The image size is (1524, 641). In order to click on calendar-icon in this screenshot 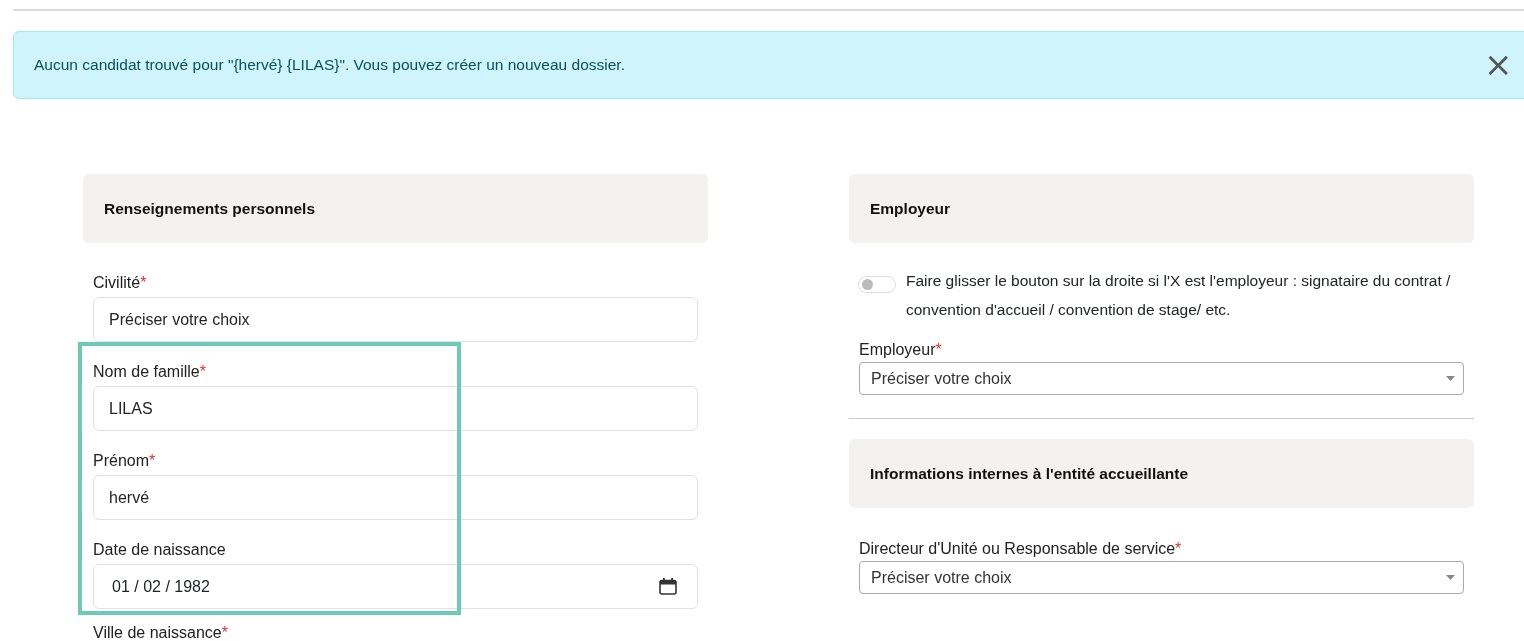, I will do `click(668, 586)`.